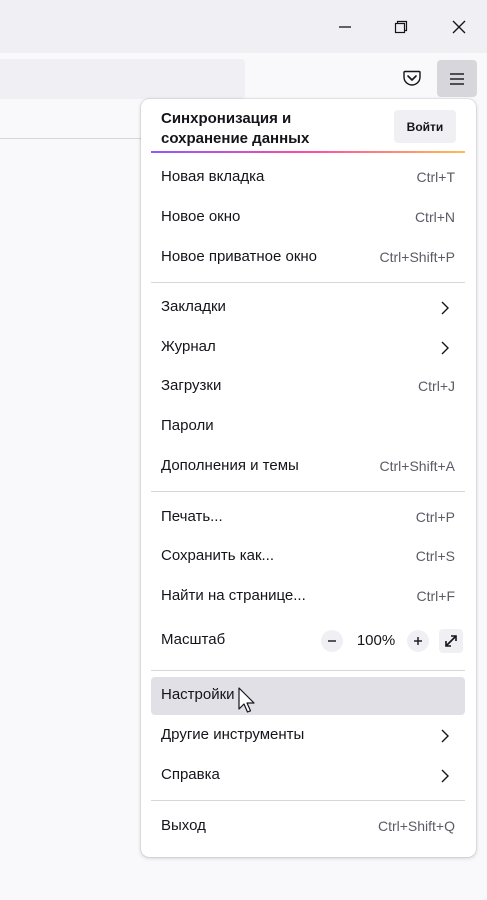 This screenshot has width=487, height=900. Describe the element at coordinates (183, 825) in the screenshot. I see `menu-item-label: Выход` at that location.